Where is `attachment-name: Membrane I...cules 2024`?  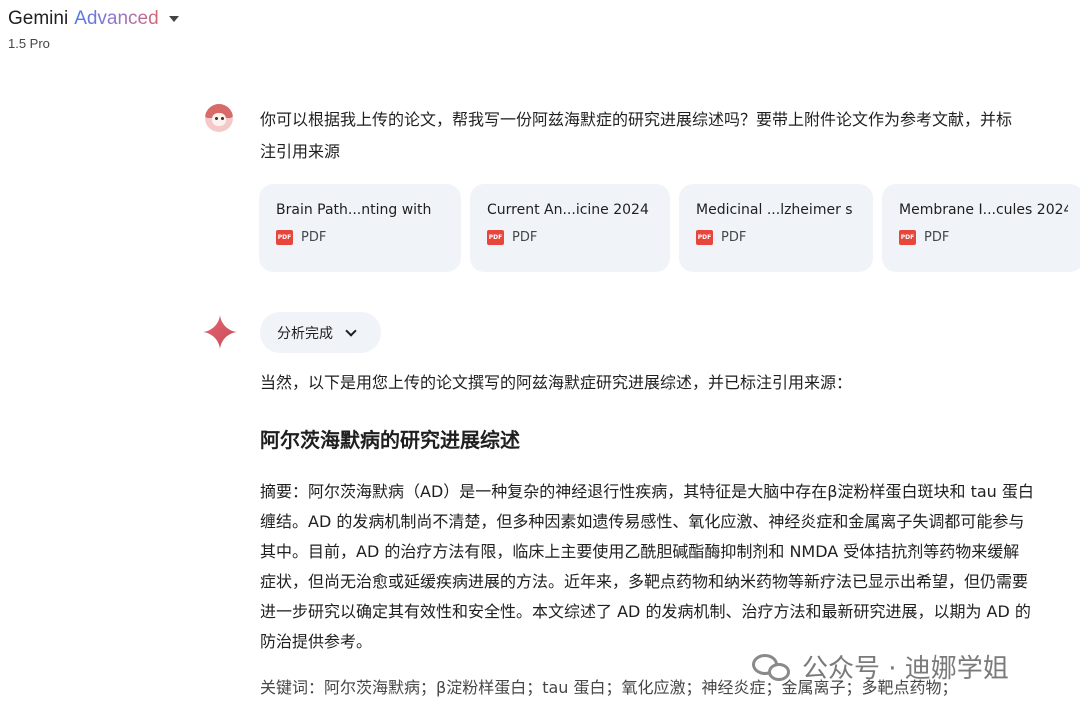
attachment-name: Membrane I...cules 2024 is located at coordinates (983, 210).